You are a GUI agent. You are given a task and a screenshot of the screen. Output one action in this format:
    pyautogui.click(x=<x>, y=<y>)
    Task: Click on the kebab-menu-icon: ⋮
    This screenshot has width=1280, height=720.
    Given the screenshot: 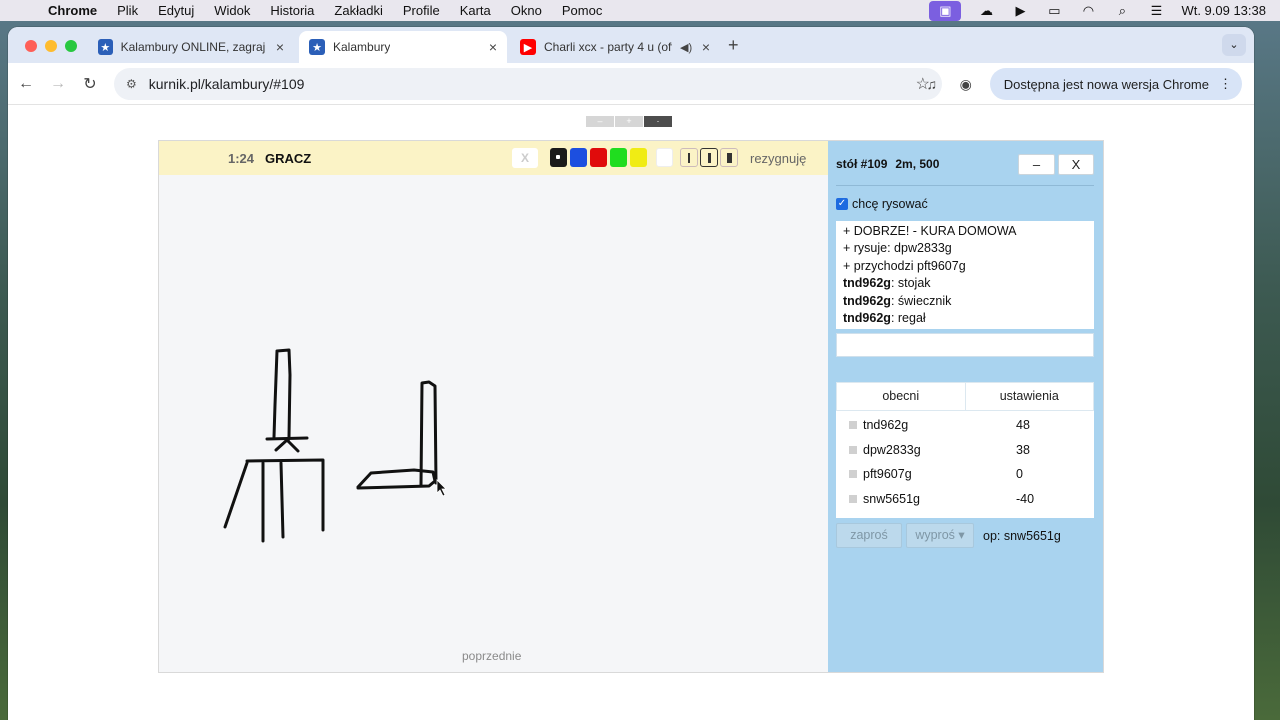 What is the action you would take?
    pyautogui.click(x=1225, y=84)
    